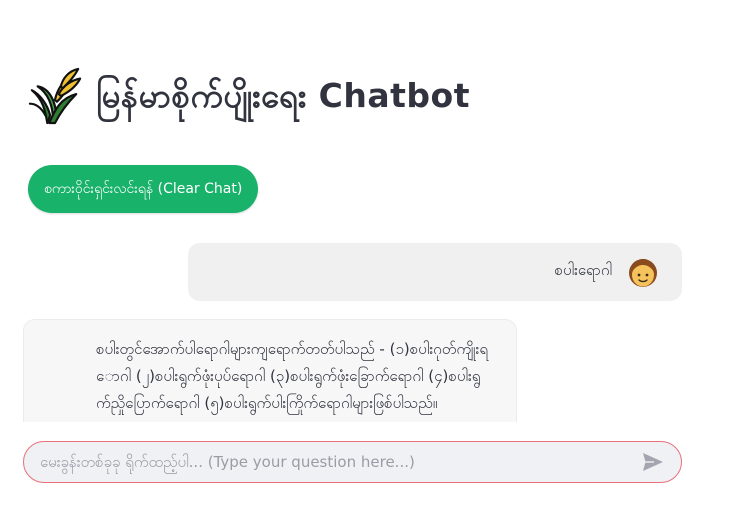 This screenshot has height=510, width=729. I want to click on user-message-text: စပါးရောဂါ, so click(583, 270).